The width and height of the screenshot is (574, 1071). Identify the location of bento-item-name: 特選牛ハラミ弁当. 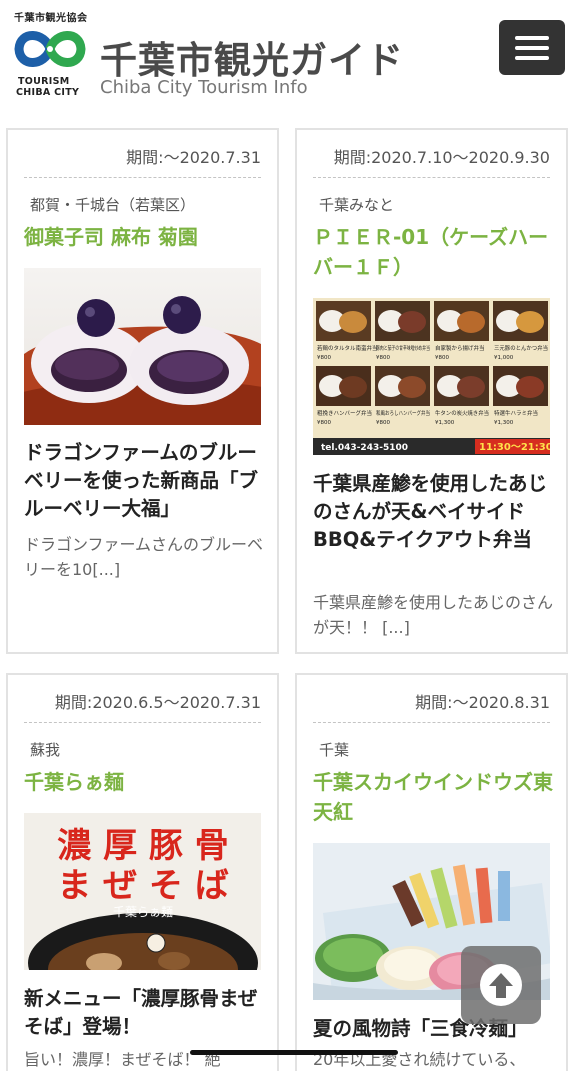
(516, 413).